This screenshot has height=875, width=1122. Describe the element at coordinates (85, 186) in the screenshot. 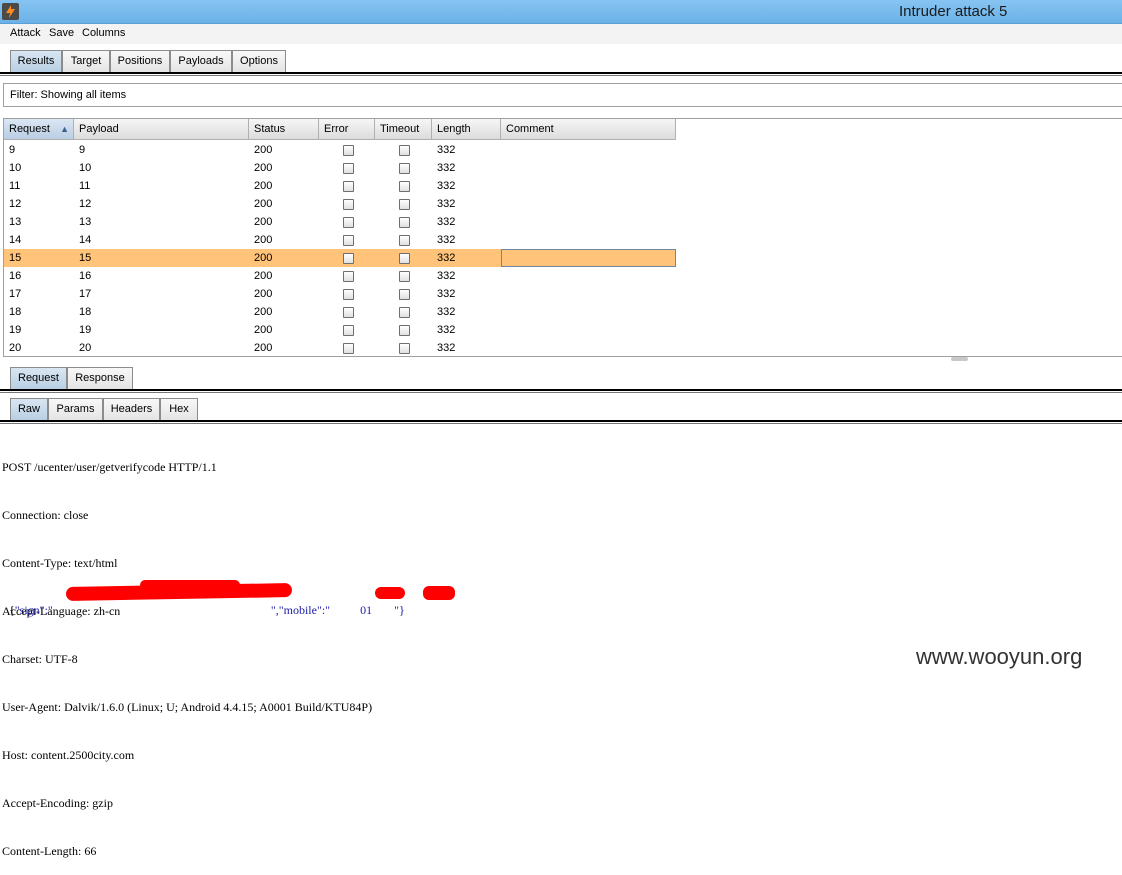

I see `cell-payload: 11` at that location.